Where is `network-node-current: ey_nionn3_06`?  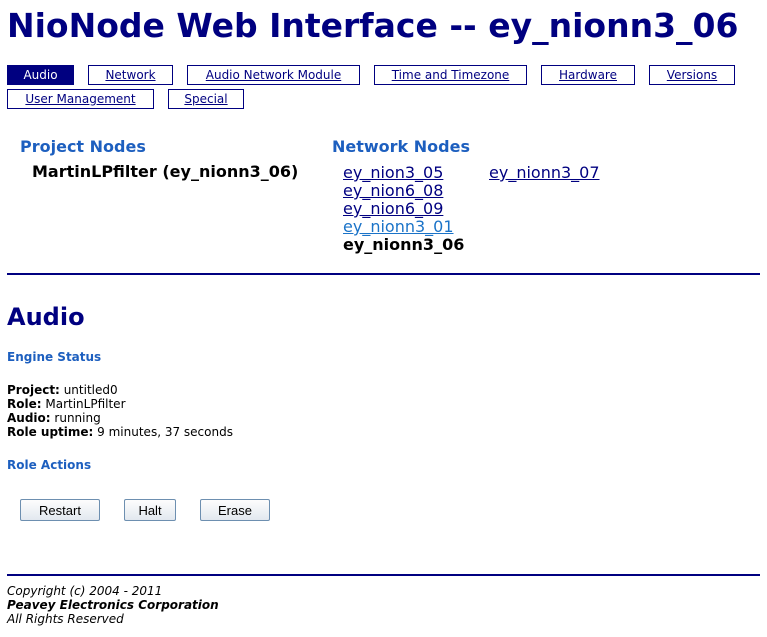 network-node-current: ey_nionn3_06 is located at coordinates (404, 244).